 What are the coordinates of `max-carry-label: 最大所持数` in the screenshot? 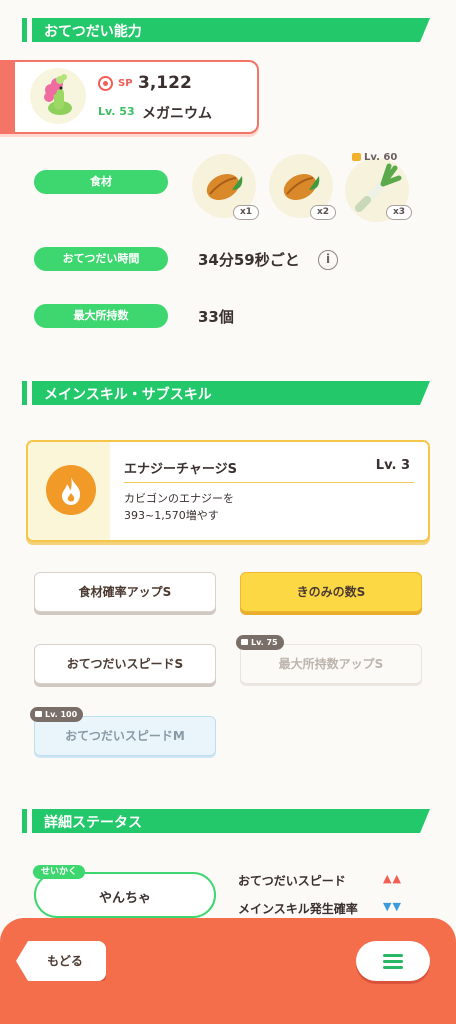 It's located at (101, 316).